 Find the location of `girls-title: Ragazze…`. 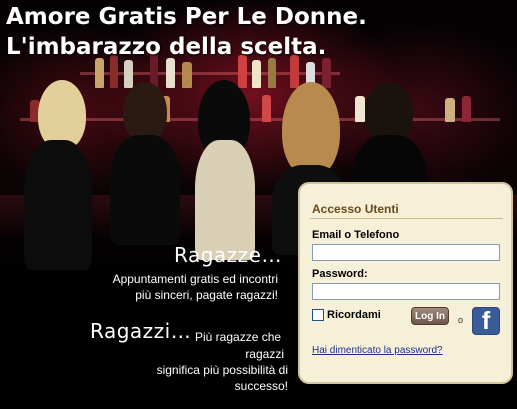

girls-title: Ragazze… is located at coordinates (228, 255).